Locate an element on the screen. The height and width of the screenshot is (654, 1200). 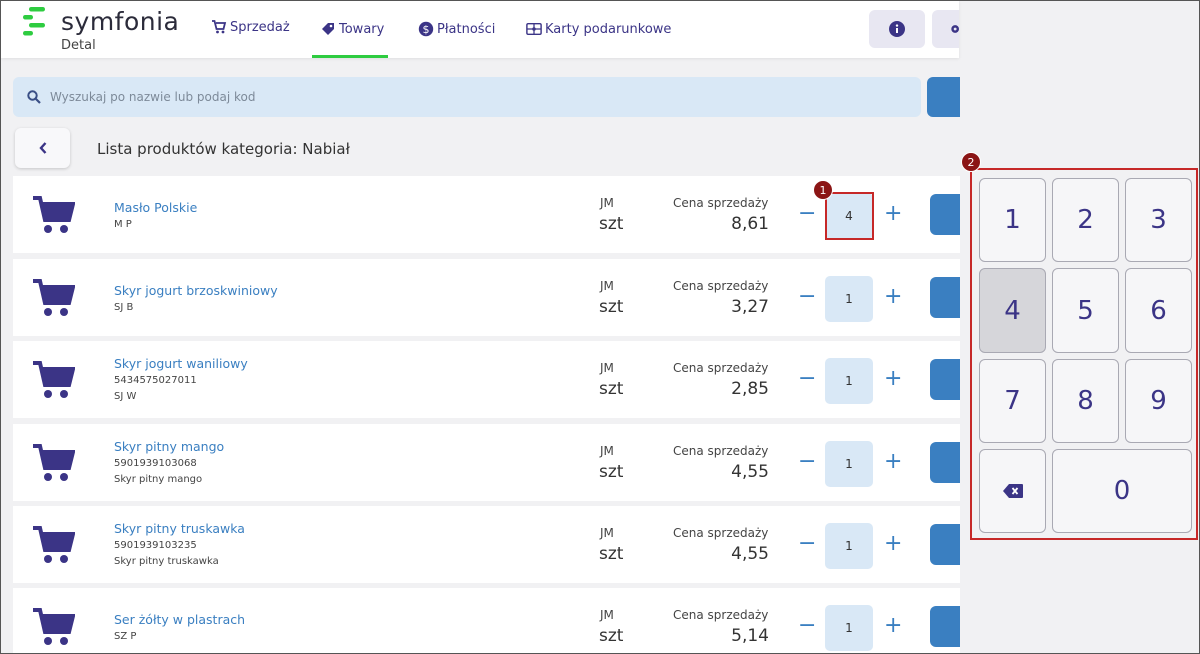
product-ean: 5901939103235 is located at coordinates (155, 545).